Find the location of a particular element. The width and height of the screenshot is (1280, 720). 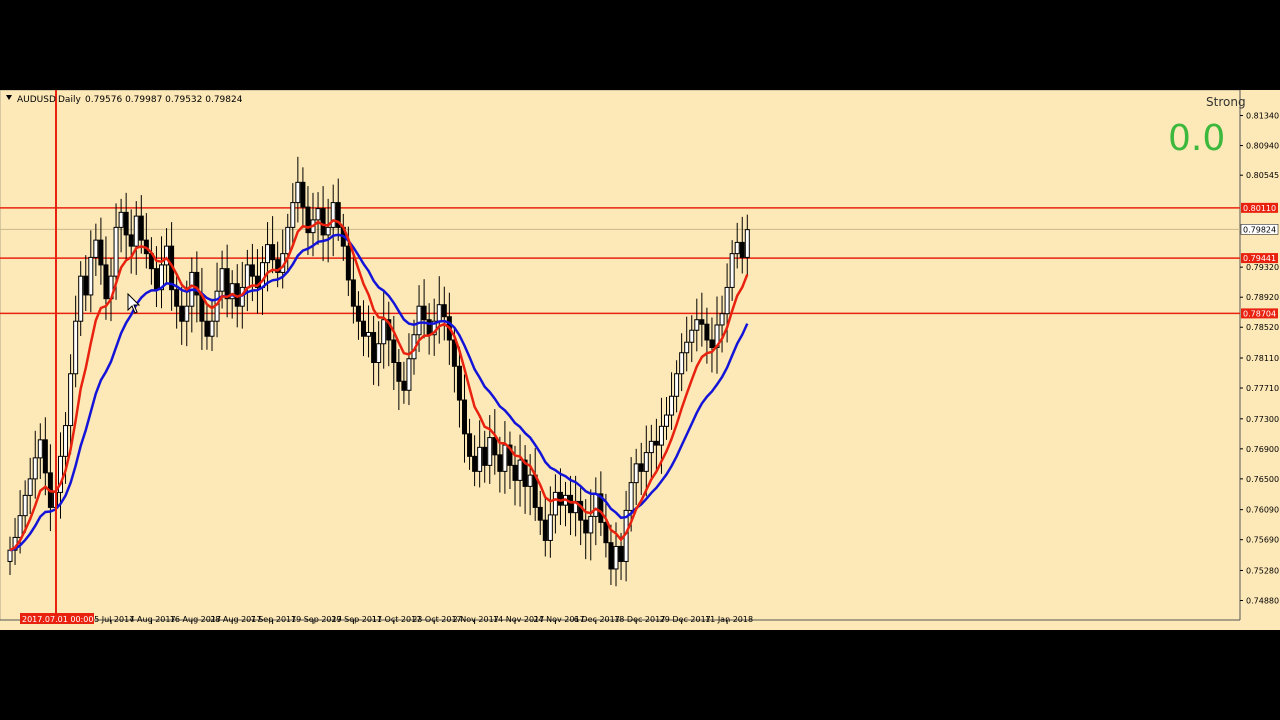

level-price-label: 0.80110 is located at coordinates (1259, 208).